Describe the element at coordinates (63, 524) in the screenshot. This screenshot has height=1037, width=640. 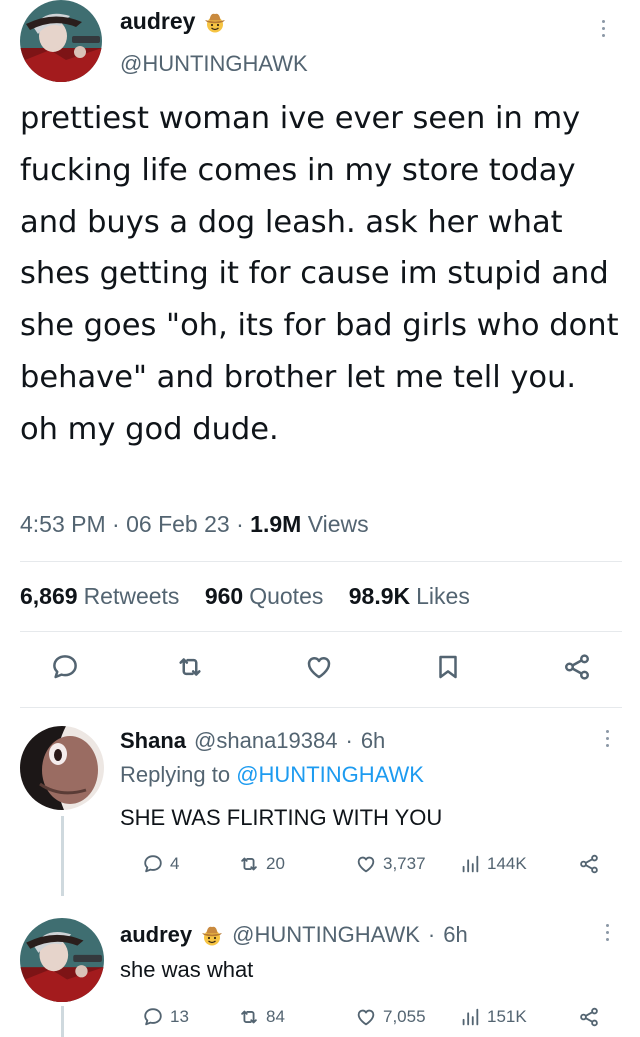
I see `tweet-time: 4:53 PM` at that location.